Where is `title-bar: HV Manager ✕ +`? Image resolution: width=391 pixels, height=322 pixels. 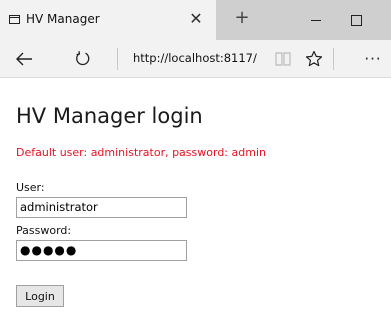 title-bar: HV Manager ✕ + is located at coordinates (195, 20).